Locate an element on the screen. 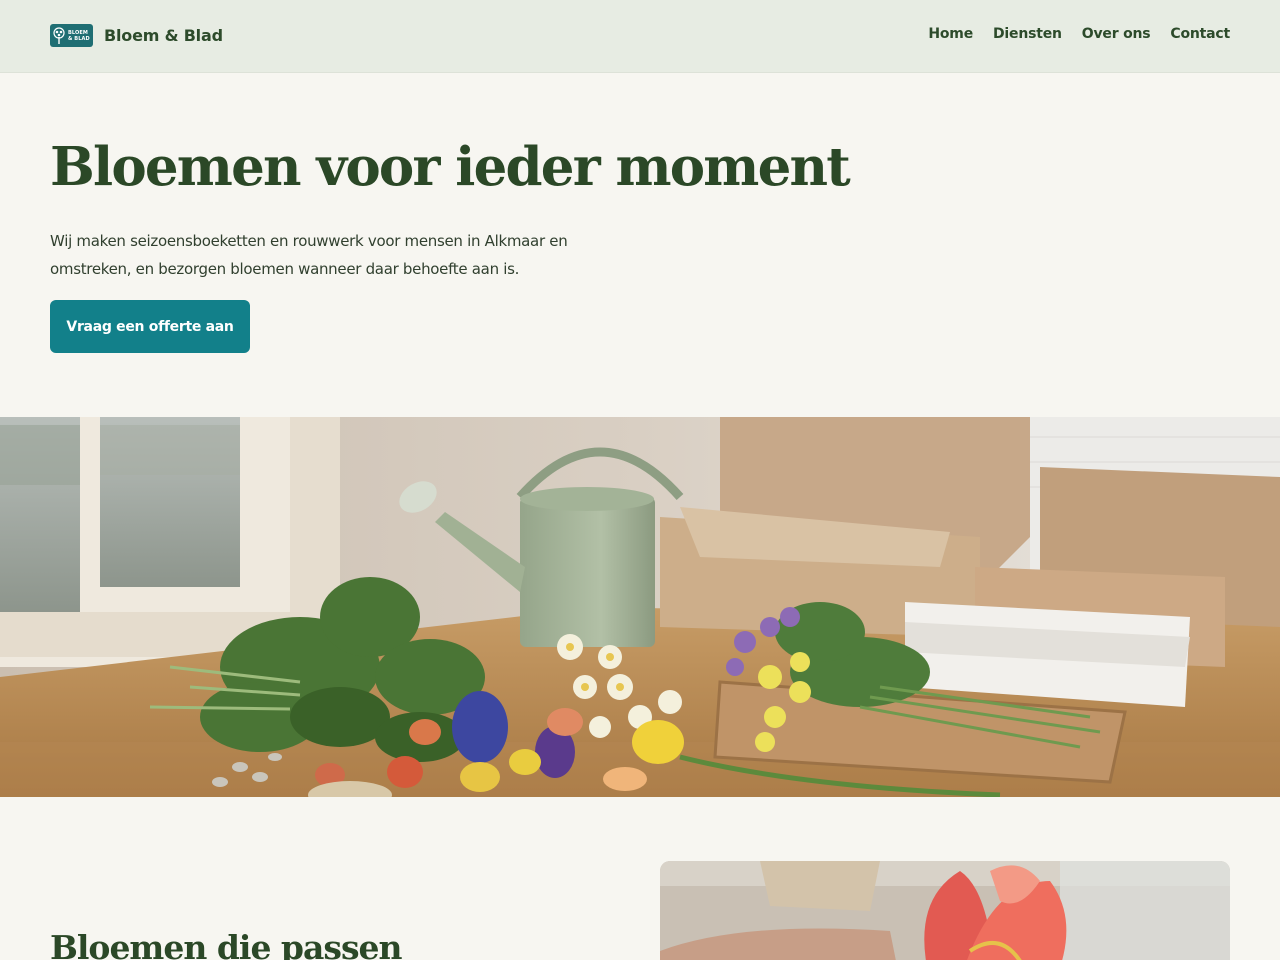 The image size is (1280, 960). logo-badge: BLOEM & BLAD is located at coordinates (71, 35).